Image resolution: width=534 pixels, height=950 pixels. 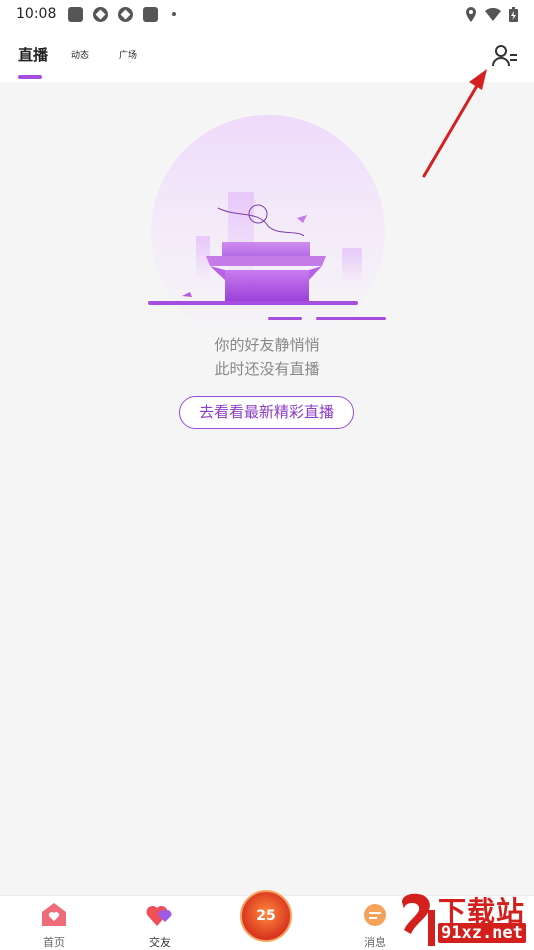 I want to click on nav-friends-label: 交友, so click(x=160, y=942).